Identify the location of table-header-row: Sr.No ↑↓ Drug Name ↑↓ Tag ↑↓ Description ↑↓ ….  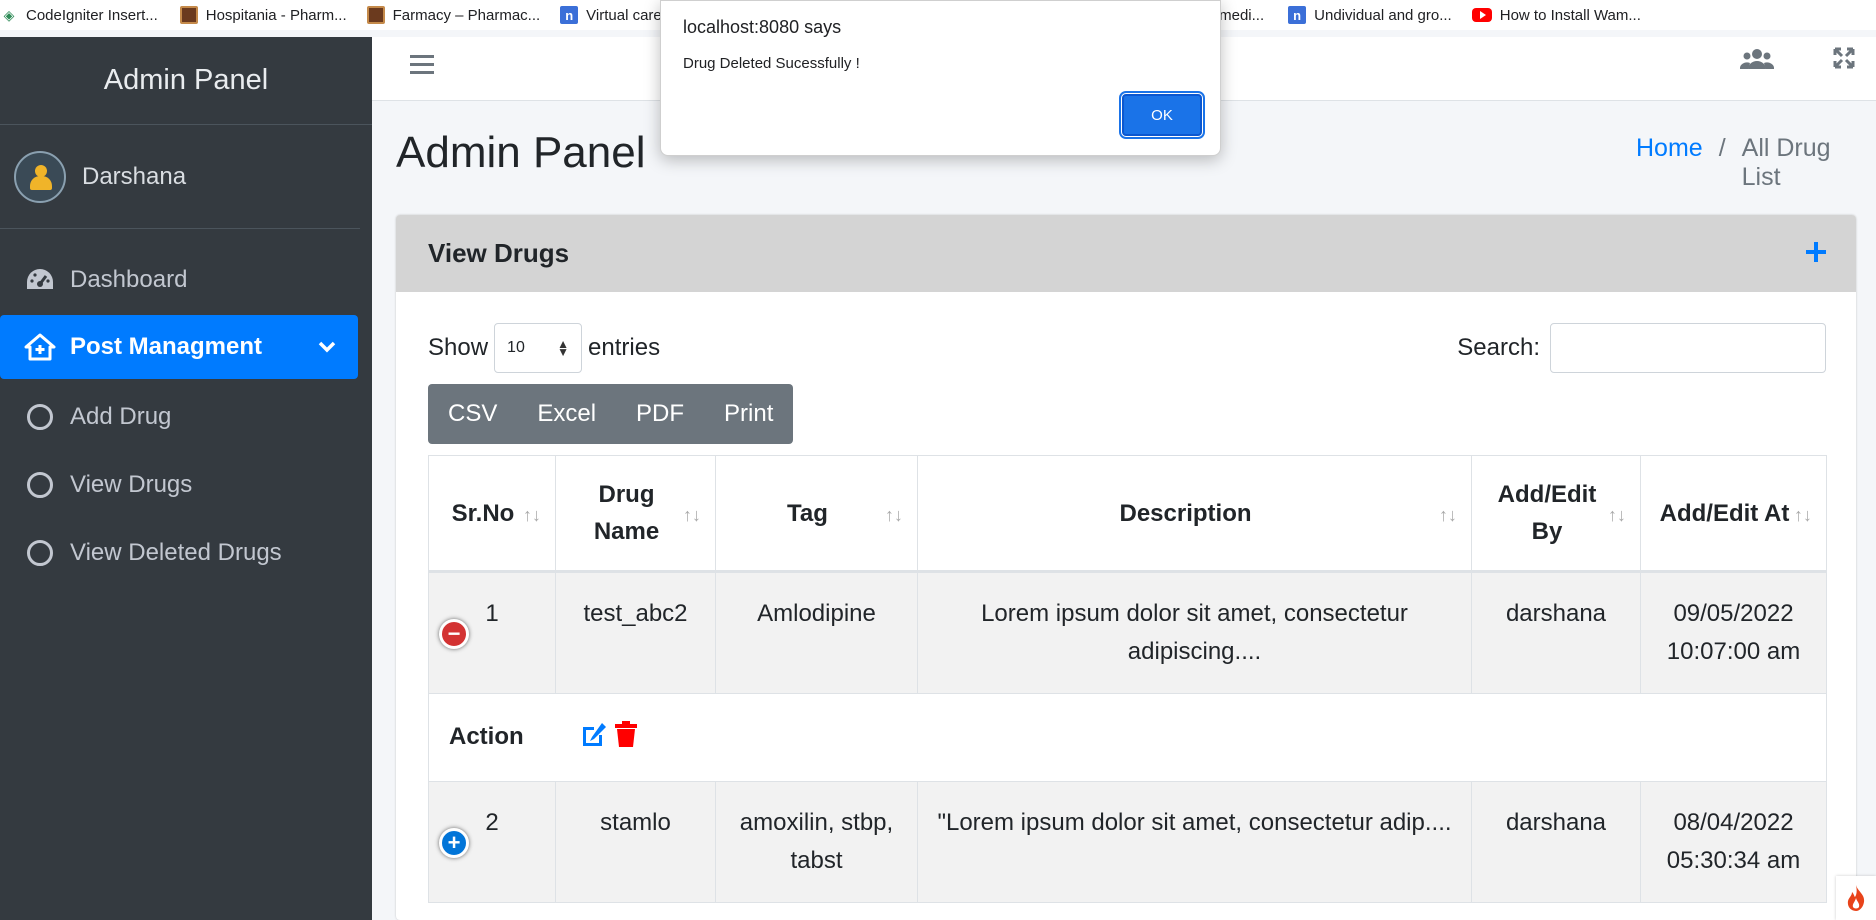
(1127, 514).